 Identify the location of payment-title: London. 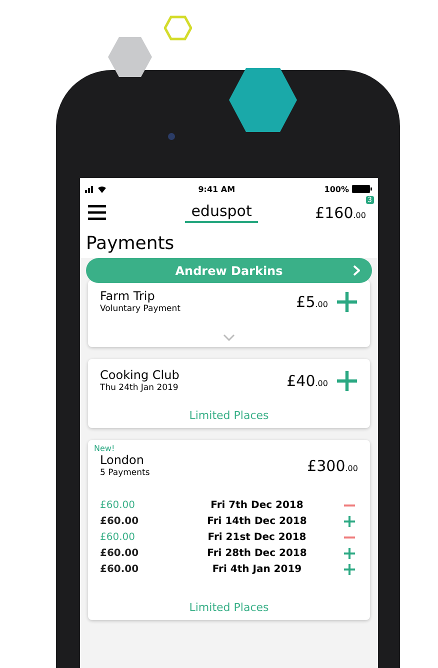
(122, 460).